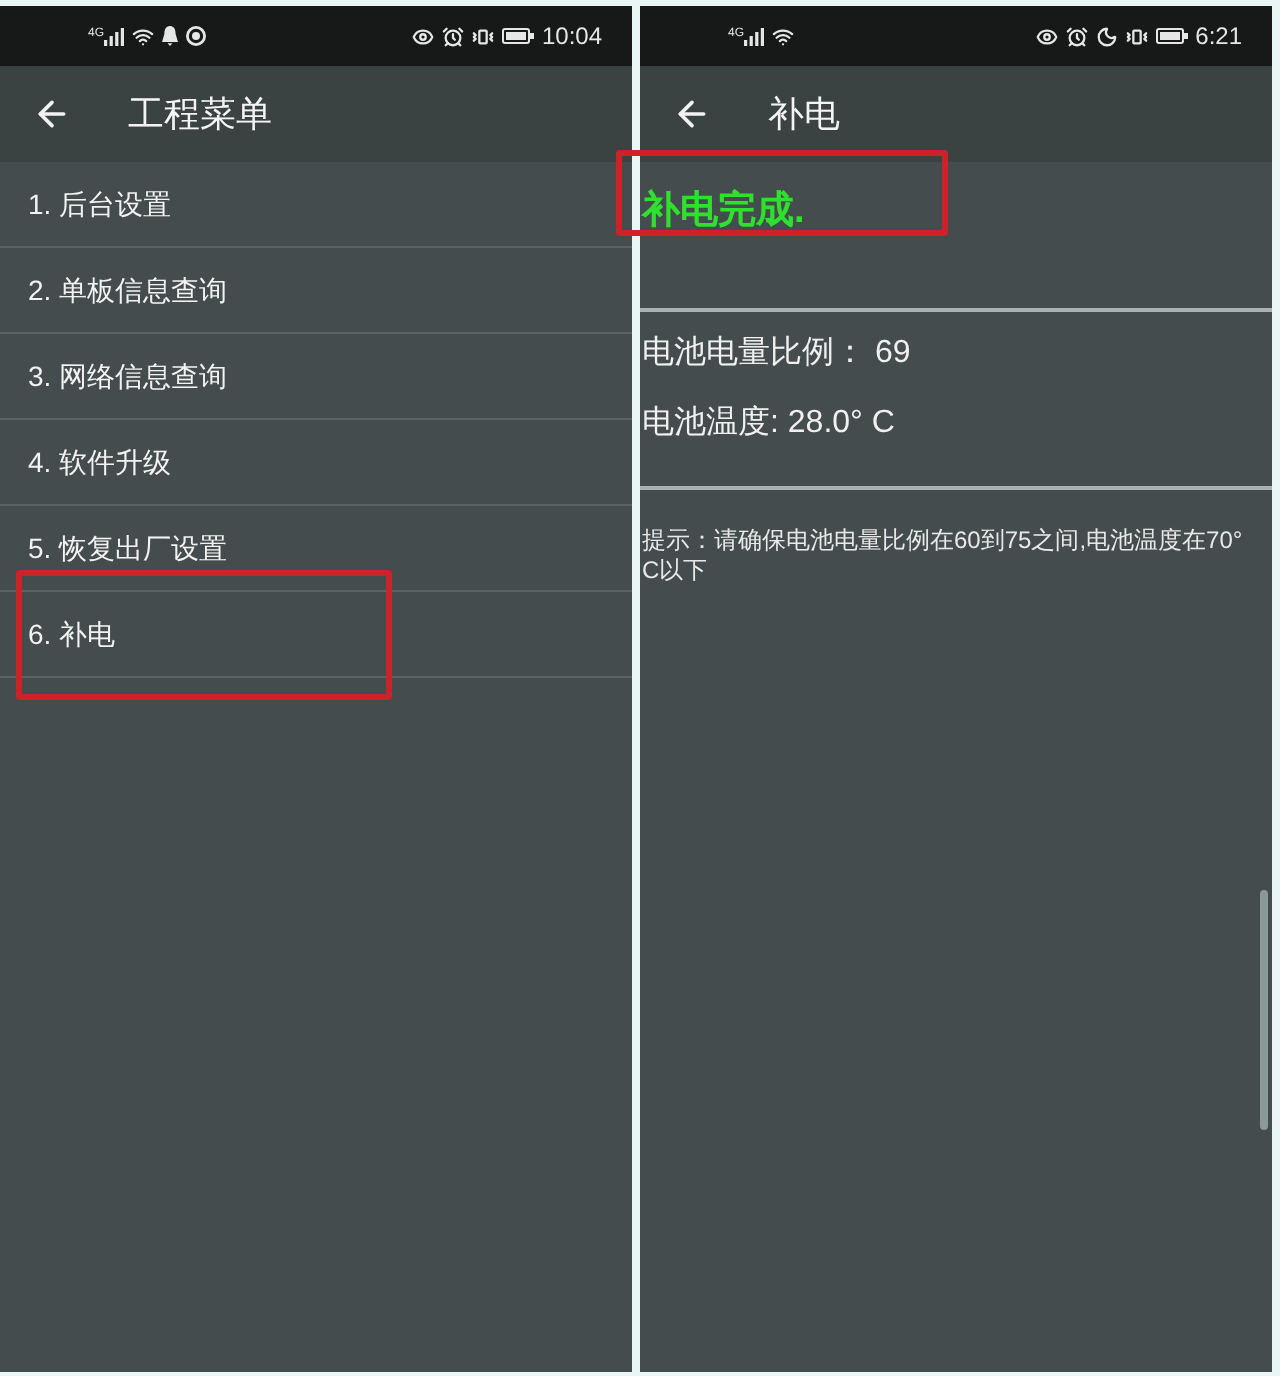 This screenshot has width=1280, height=1376. I want to click on menu-item: 5. 恢复出厂设置, so click(316, 548).